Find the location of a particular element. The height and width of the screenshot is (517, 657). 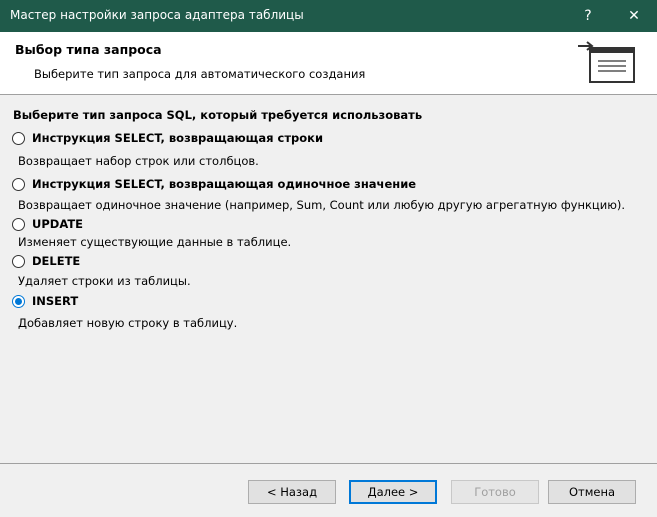

next-button: Далее > is located at coordinates (393, 492).